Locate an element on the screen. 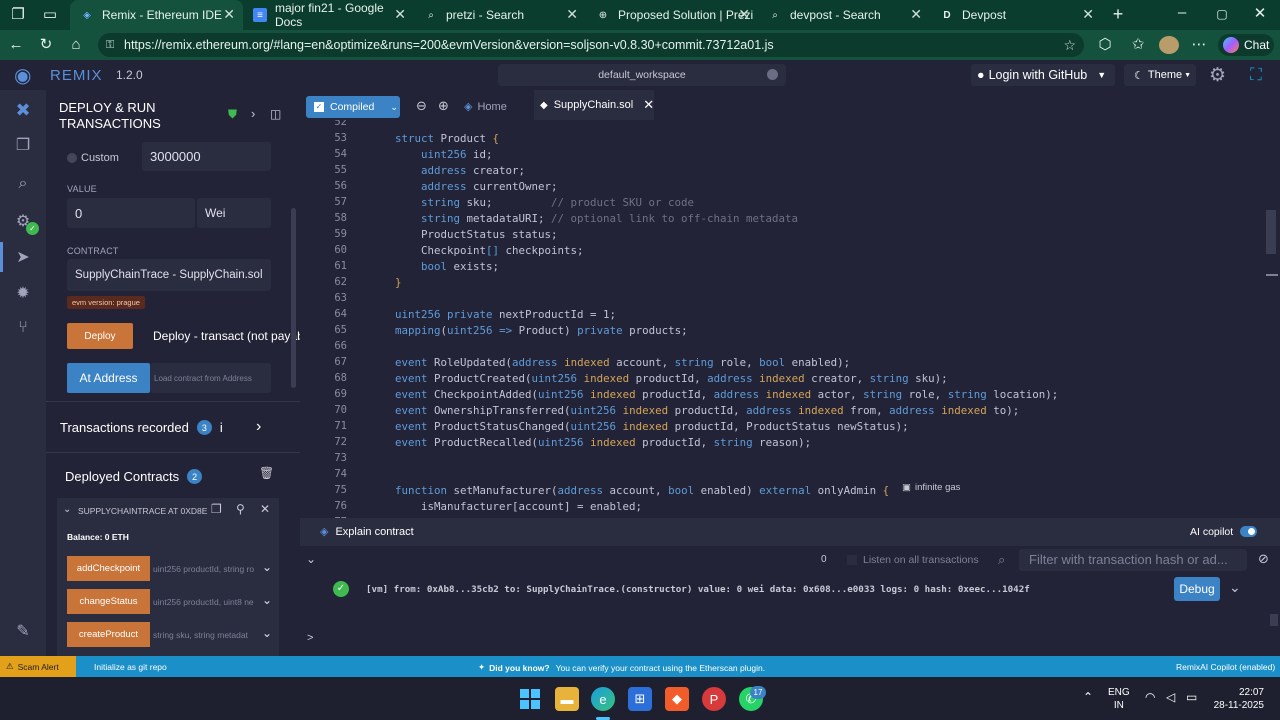 The image size is (1280, 720). brave-browser-icon: ◆ is located at coordinates (677, 699).